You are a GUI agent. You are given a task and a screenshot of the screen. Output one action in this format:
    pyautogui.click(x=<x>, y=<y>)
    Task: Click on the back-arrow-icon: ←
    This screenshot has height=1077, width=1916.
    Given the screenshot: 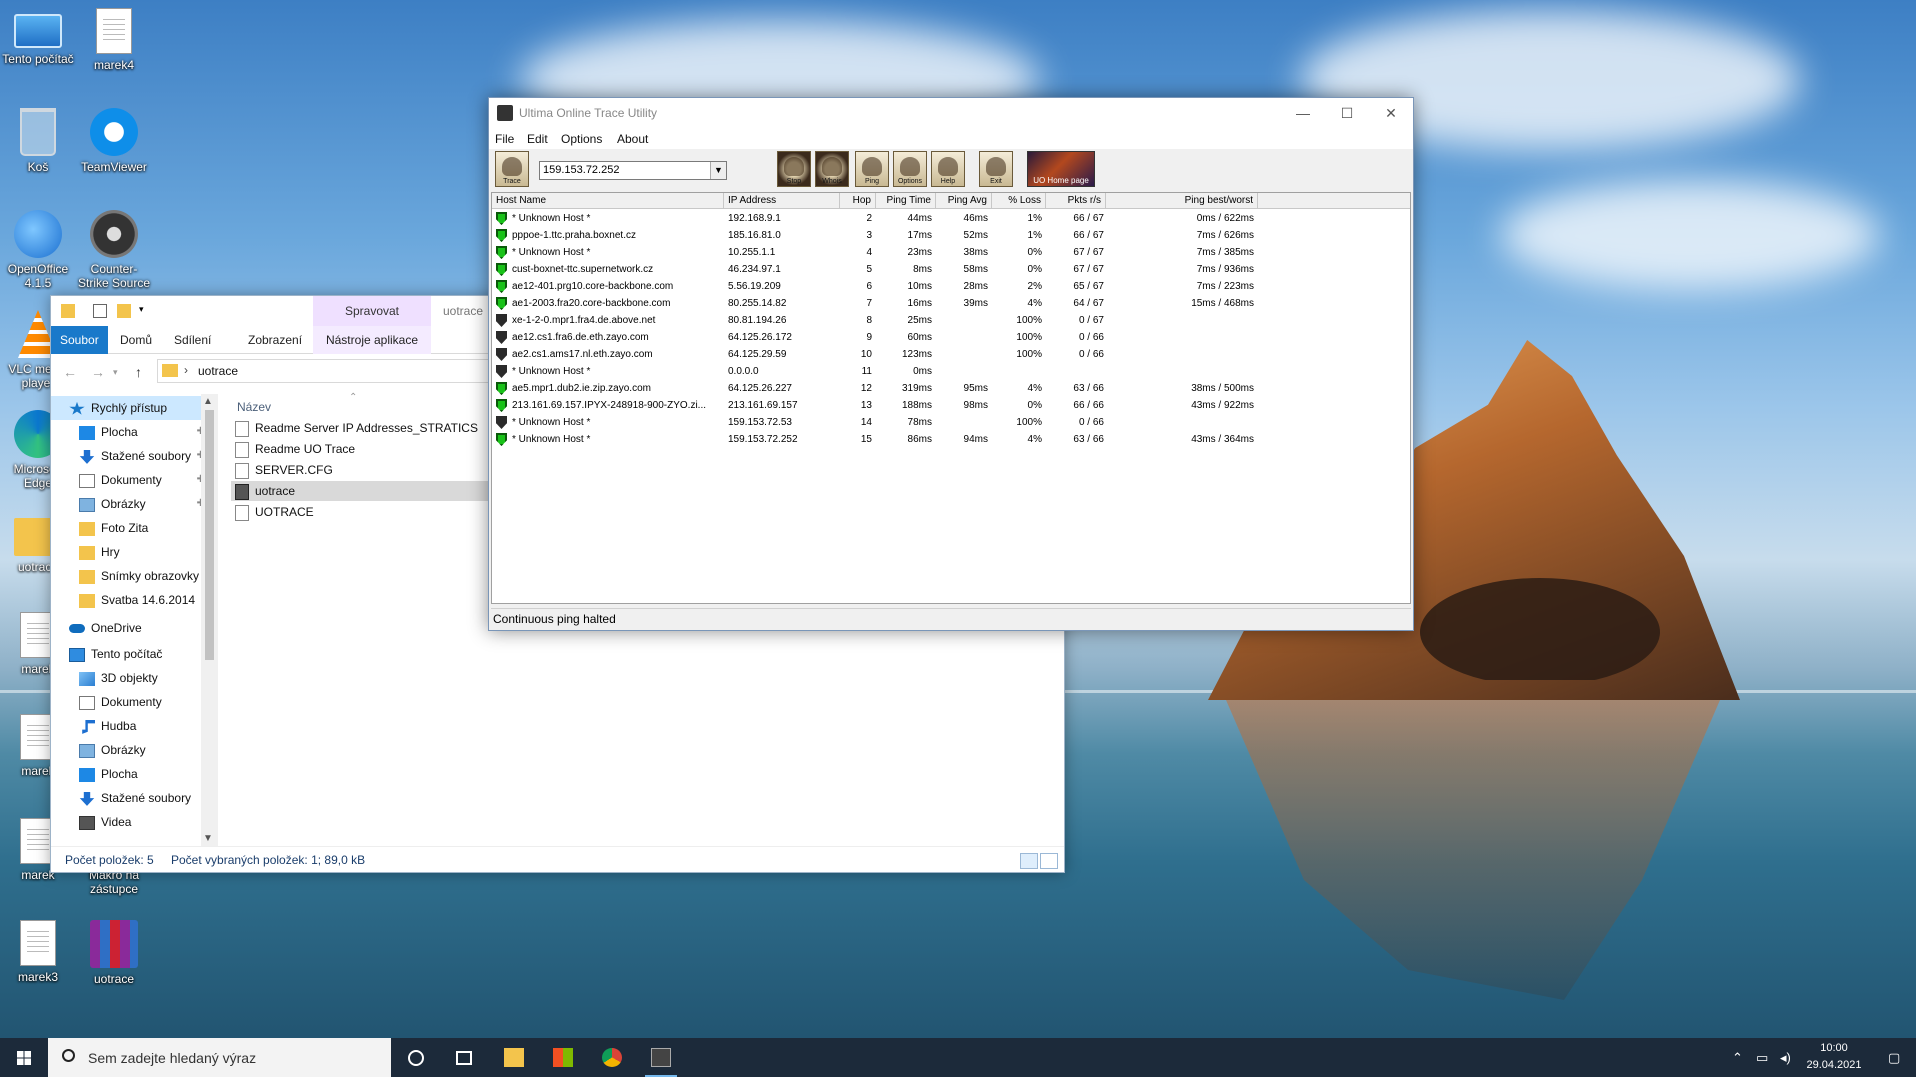 What is the action you would take?
    pyautogui.click(x=70, y=372)
    